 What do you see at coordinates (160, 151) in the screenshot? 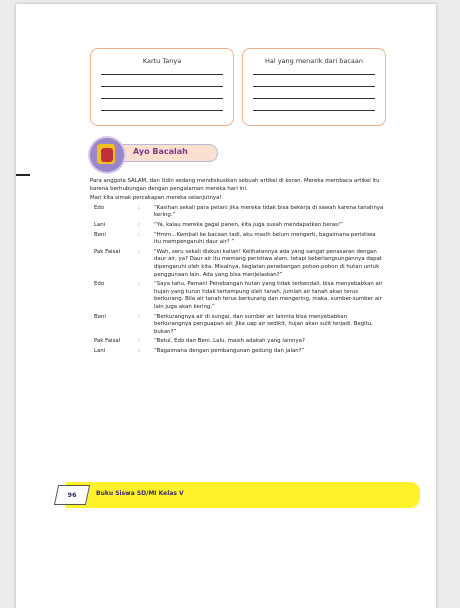
I see `section-title: Ayo Bacalah` at bounding box center [160, 151].